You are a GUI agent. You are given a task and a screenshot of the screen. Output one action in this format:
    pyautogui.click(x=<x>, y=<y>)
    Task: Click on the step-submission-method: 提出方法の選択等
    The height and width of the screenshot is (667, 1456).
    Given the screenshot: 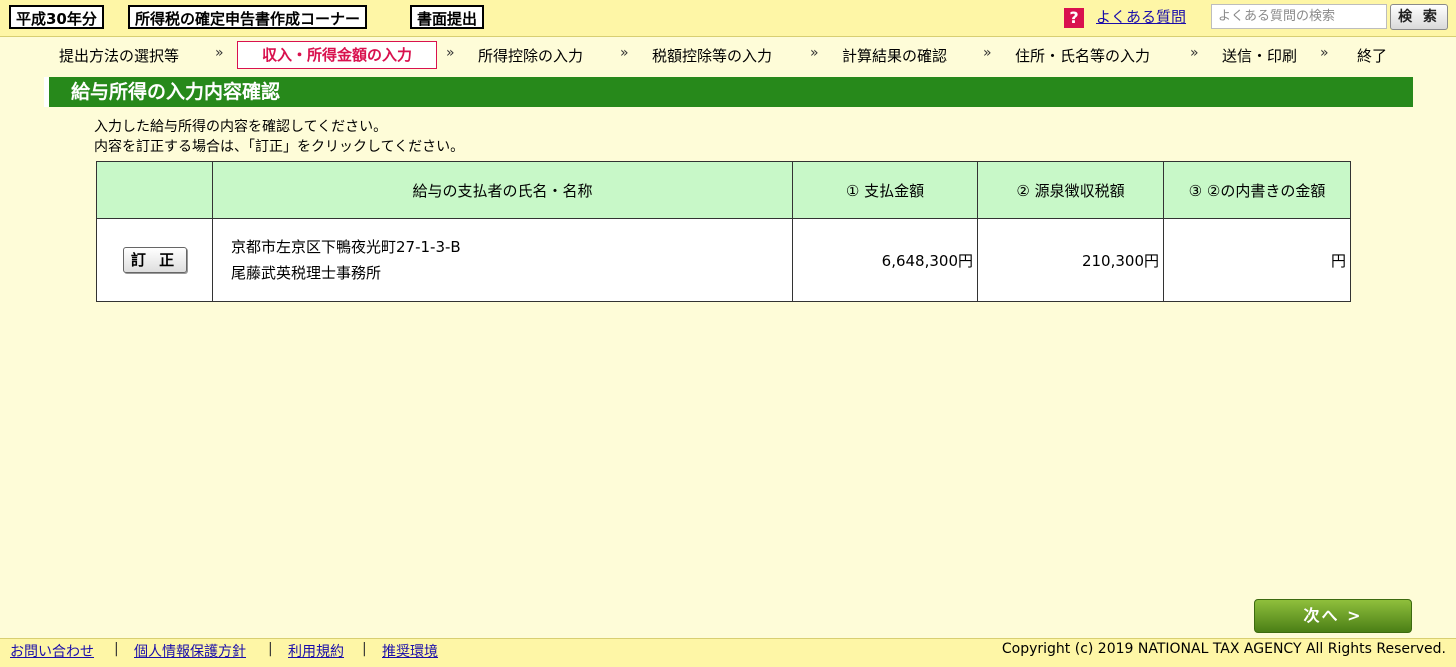 What is the action you would take?
    pyautogui.click(x=119, y=56)
    